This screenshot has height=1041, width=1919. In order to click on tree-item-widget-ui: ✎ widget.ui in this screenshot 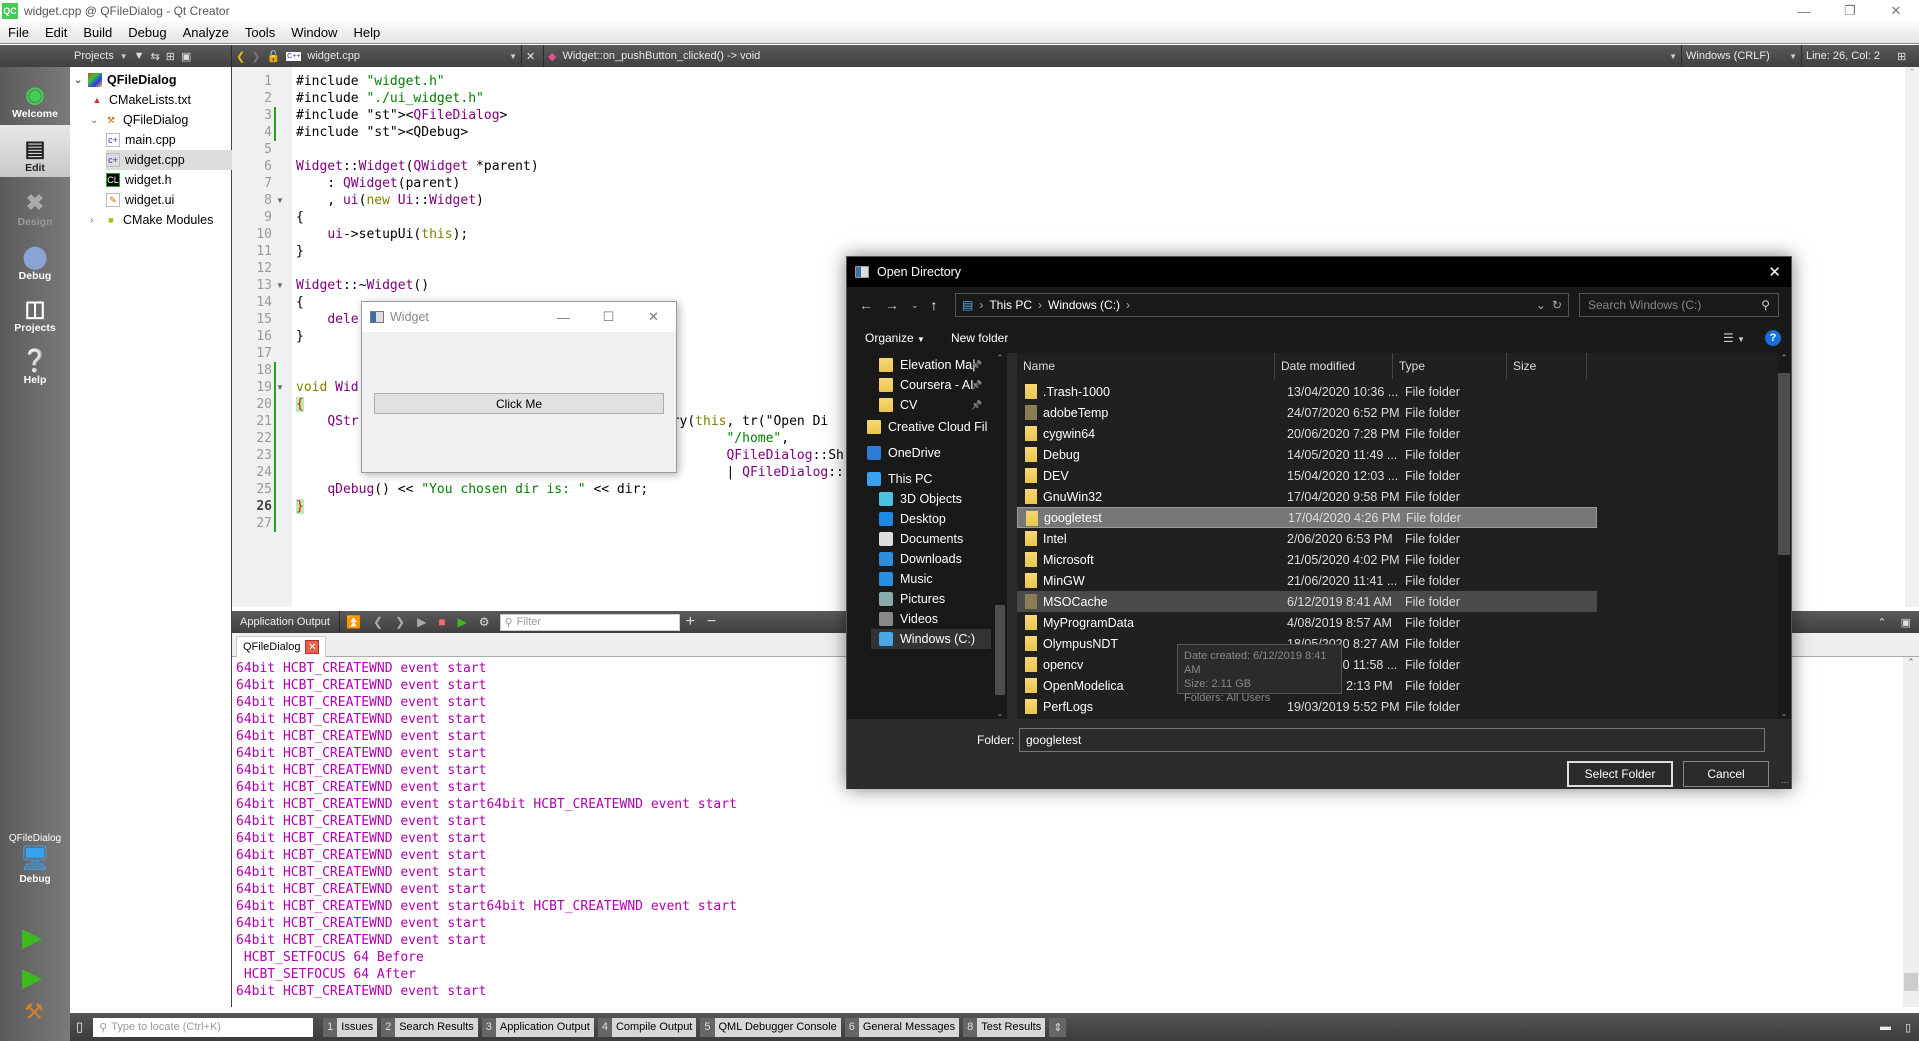, I will do `click(140, 200)`.